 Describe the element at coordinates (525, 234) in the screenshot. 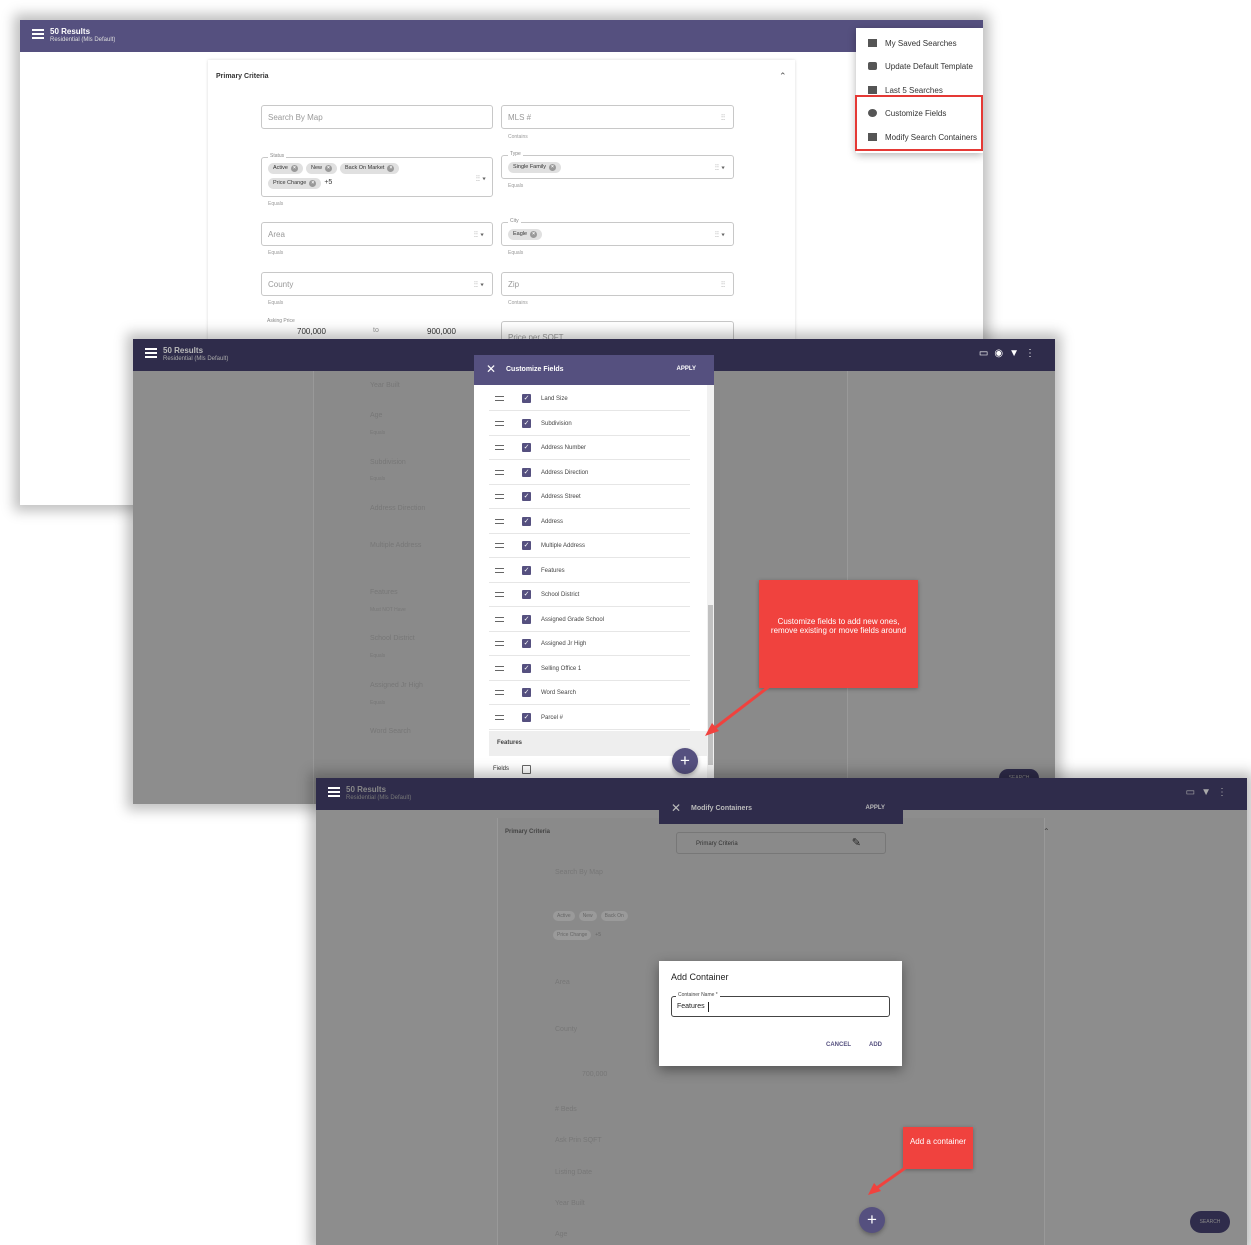

I see `city-chip: Eagle ×` at that location.